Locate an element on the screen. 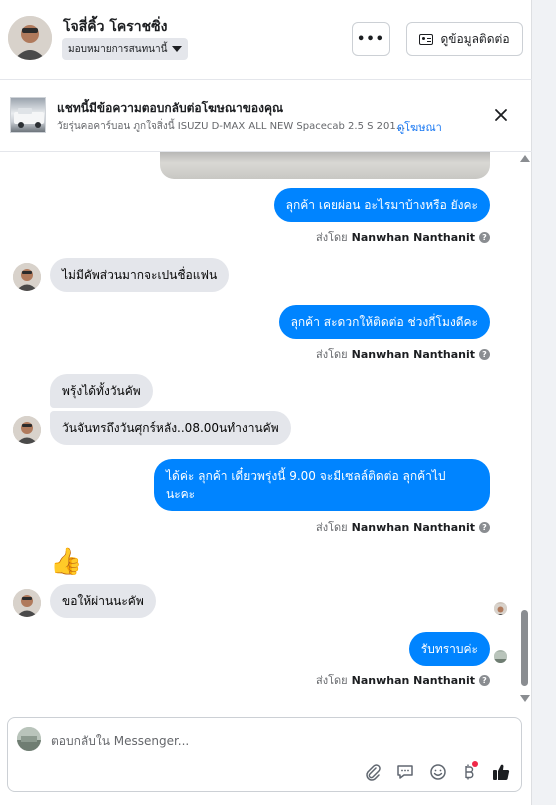 The width and height of the screenshot is (556, 805). page-avatar is located at coordinates (29, 739).